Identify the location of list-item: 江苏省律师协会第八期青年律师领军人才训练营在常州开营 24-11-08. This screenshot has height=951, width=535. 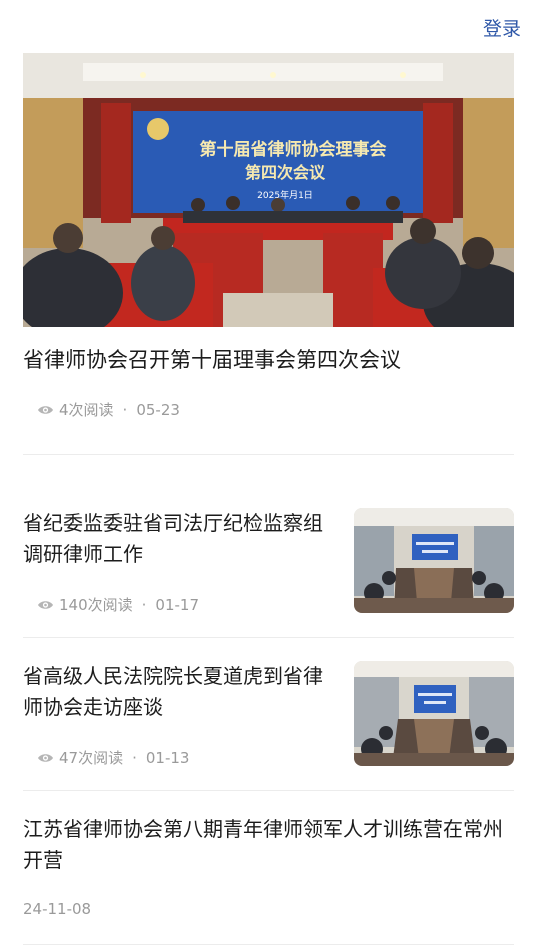
(268, 869).